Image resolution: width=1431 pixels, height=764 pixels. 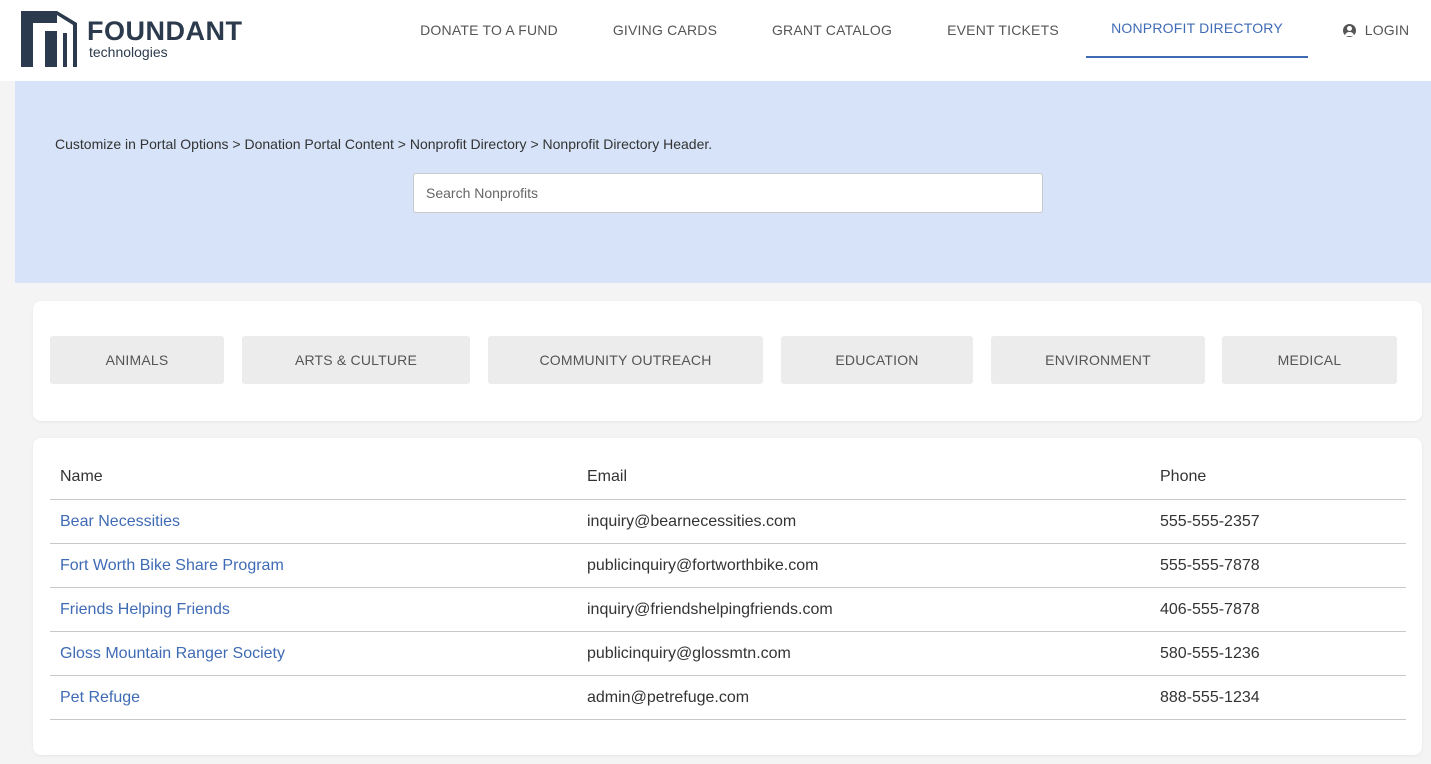 What do you see at coordinates (1098, 360) in the screenshot?
I see `category-environment-button: ENVIRONMENT` at bounding box center [1098, 360].